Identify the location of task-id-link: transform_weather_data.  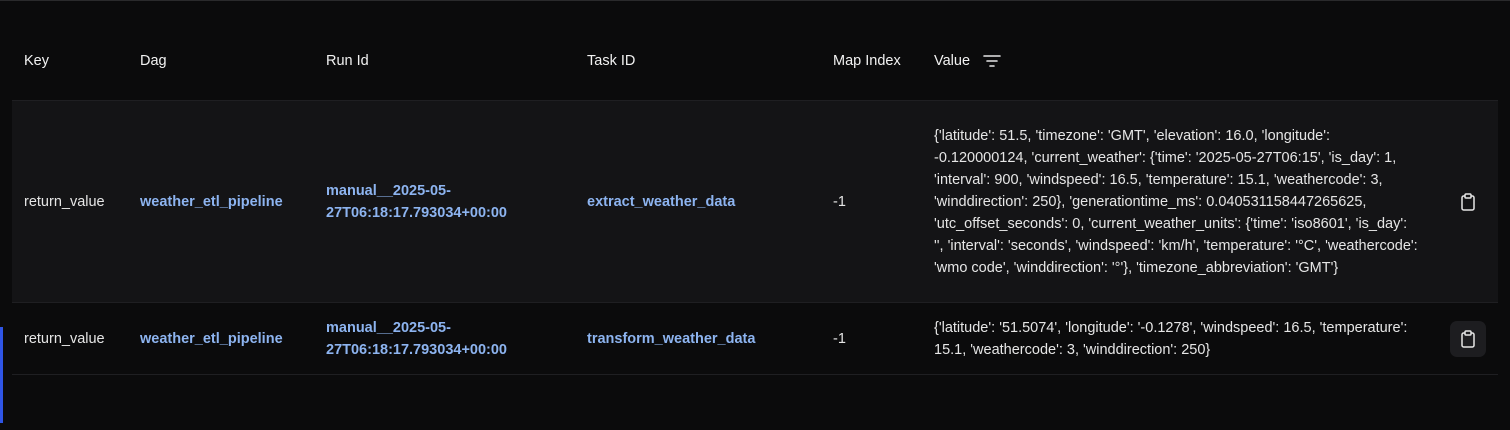
(671, 339).